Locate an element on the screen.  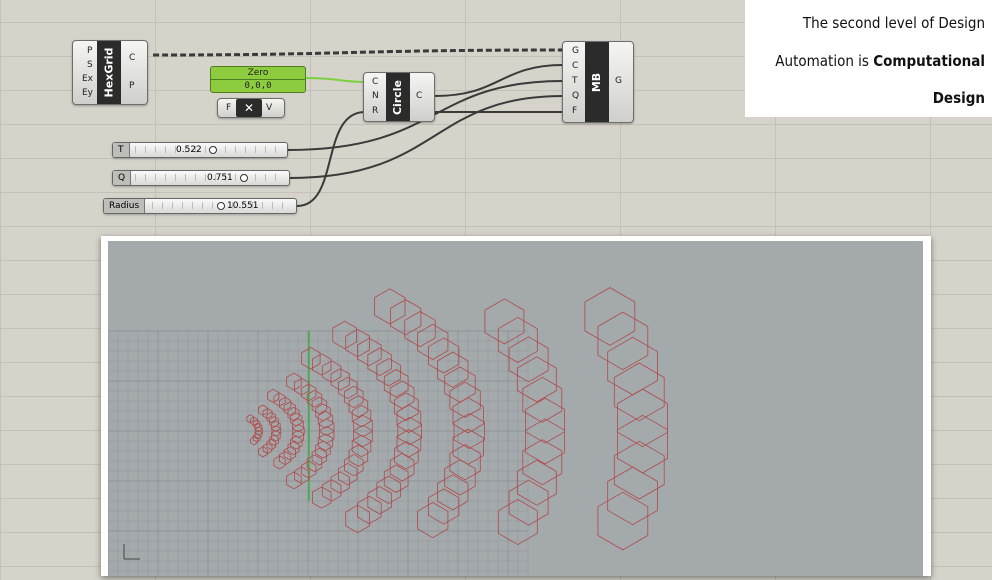
hexgrid-core: HexGrid is located at coordinates (109, 72).